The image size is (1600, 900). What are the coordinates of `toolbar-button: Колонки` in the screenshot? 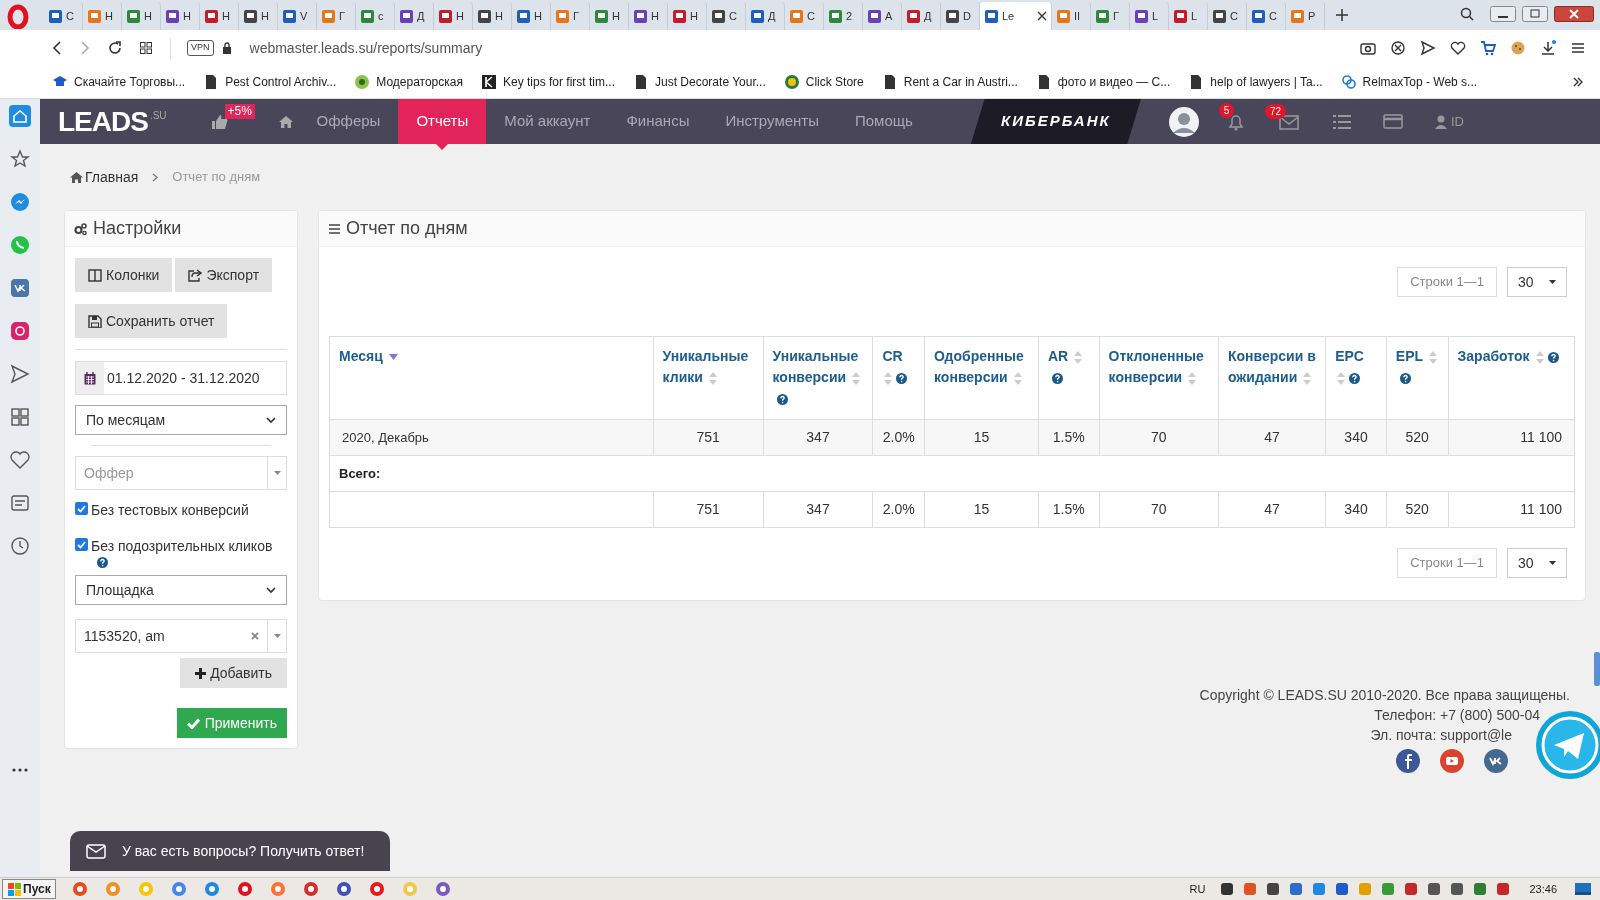 It's located at (124, 275).